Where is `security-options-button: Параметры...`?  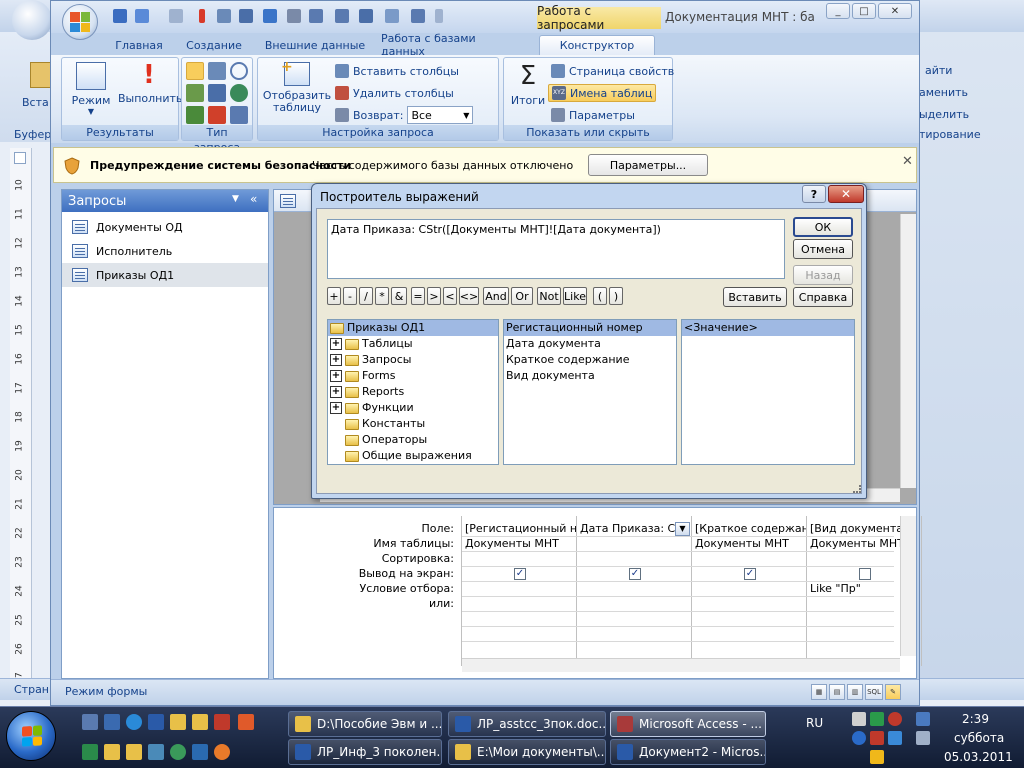 security-options-button: Параметры... is located at coordinates (648, 165).